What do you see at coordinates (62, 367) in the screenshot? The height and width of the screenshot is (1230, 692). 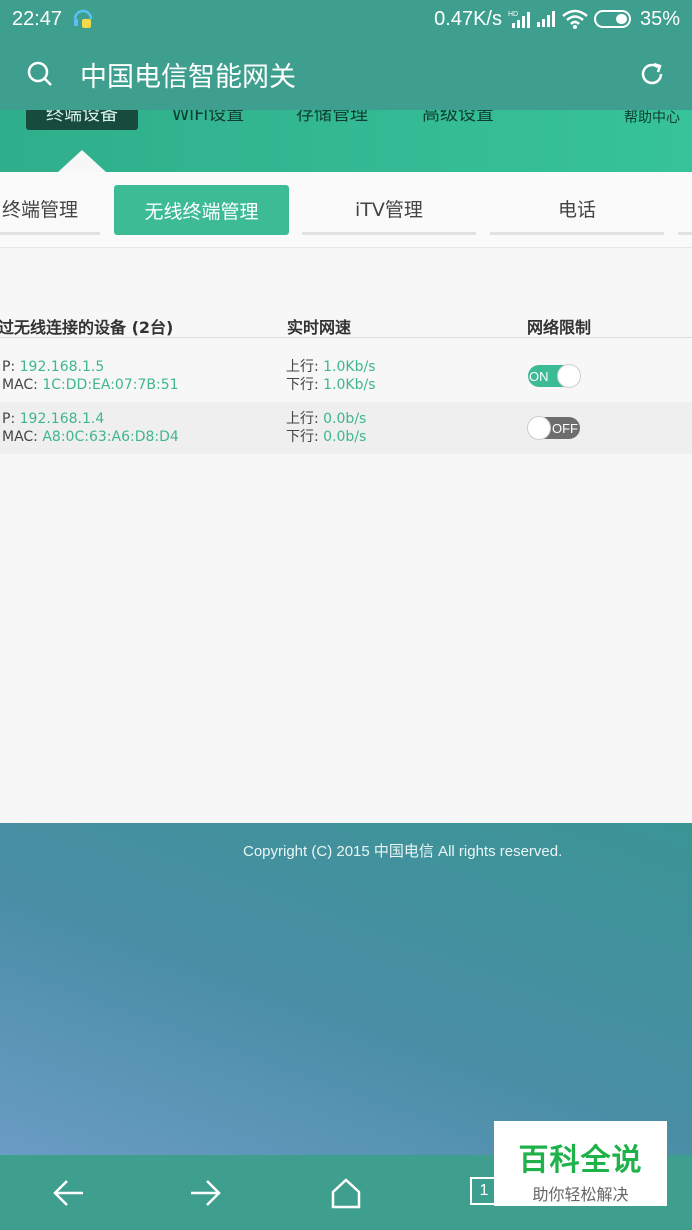 I see `ip-value: 192.168.1.5` at bounding box center [62, 367].